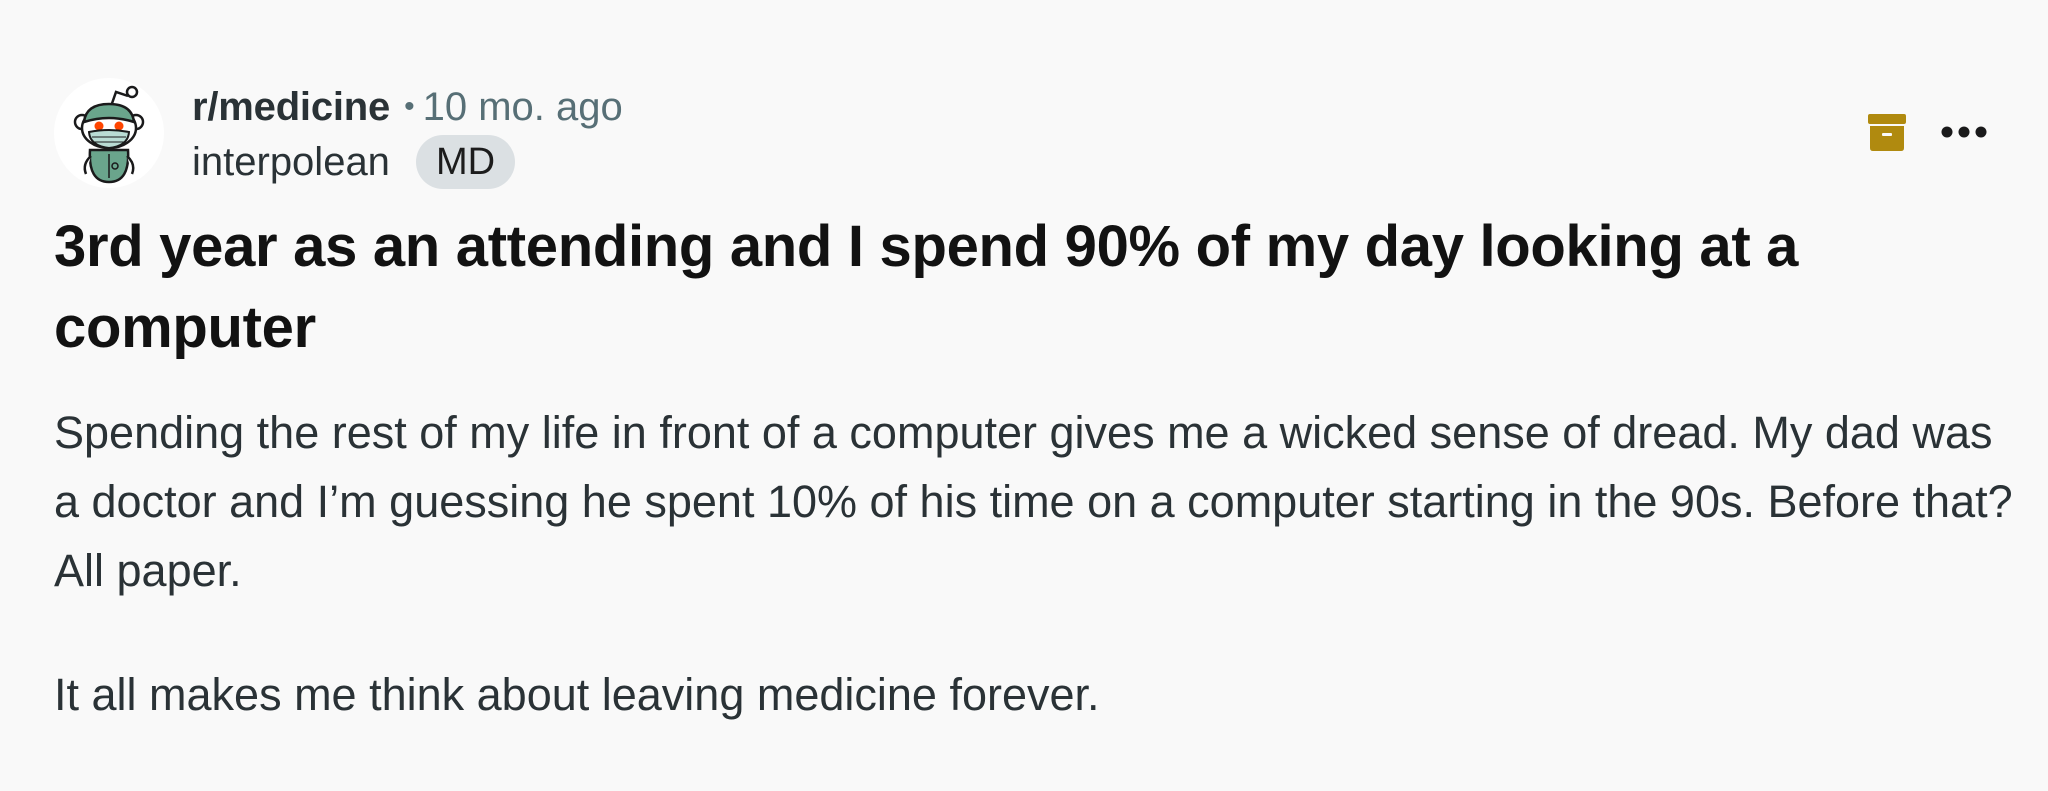  I want to click on user-flair-badge: MD, so click(465, 162).